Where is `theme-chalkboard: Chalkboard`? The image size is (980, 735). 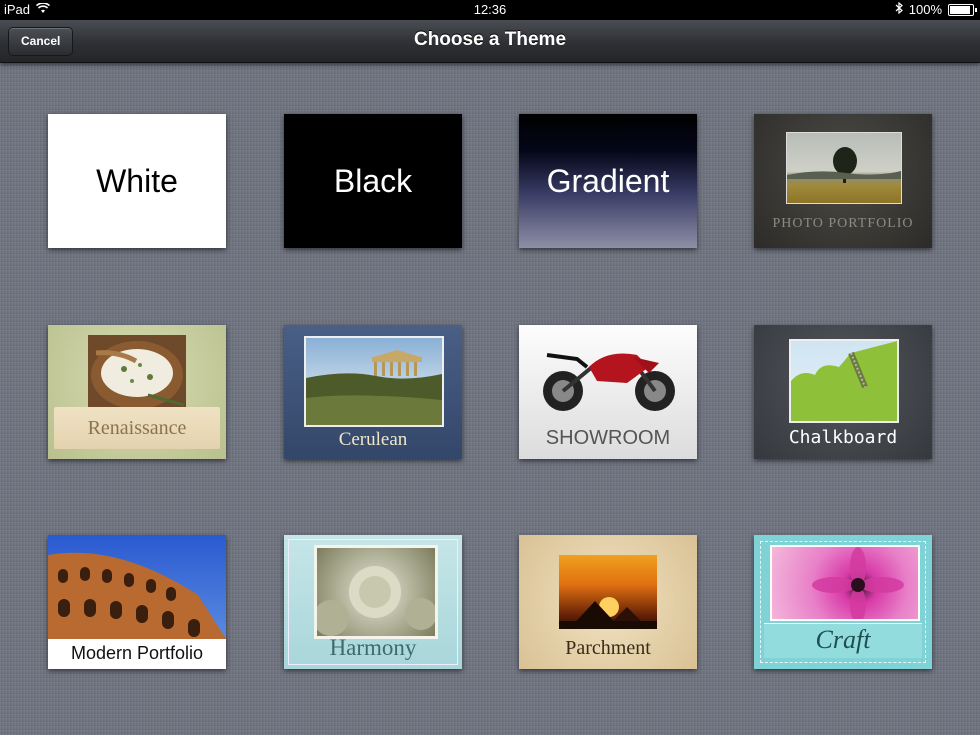
theme-chalkboard: Chalkboard is located at coordinates (843, 392).